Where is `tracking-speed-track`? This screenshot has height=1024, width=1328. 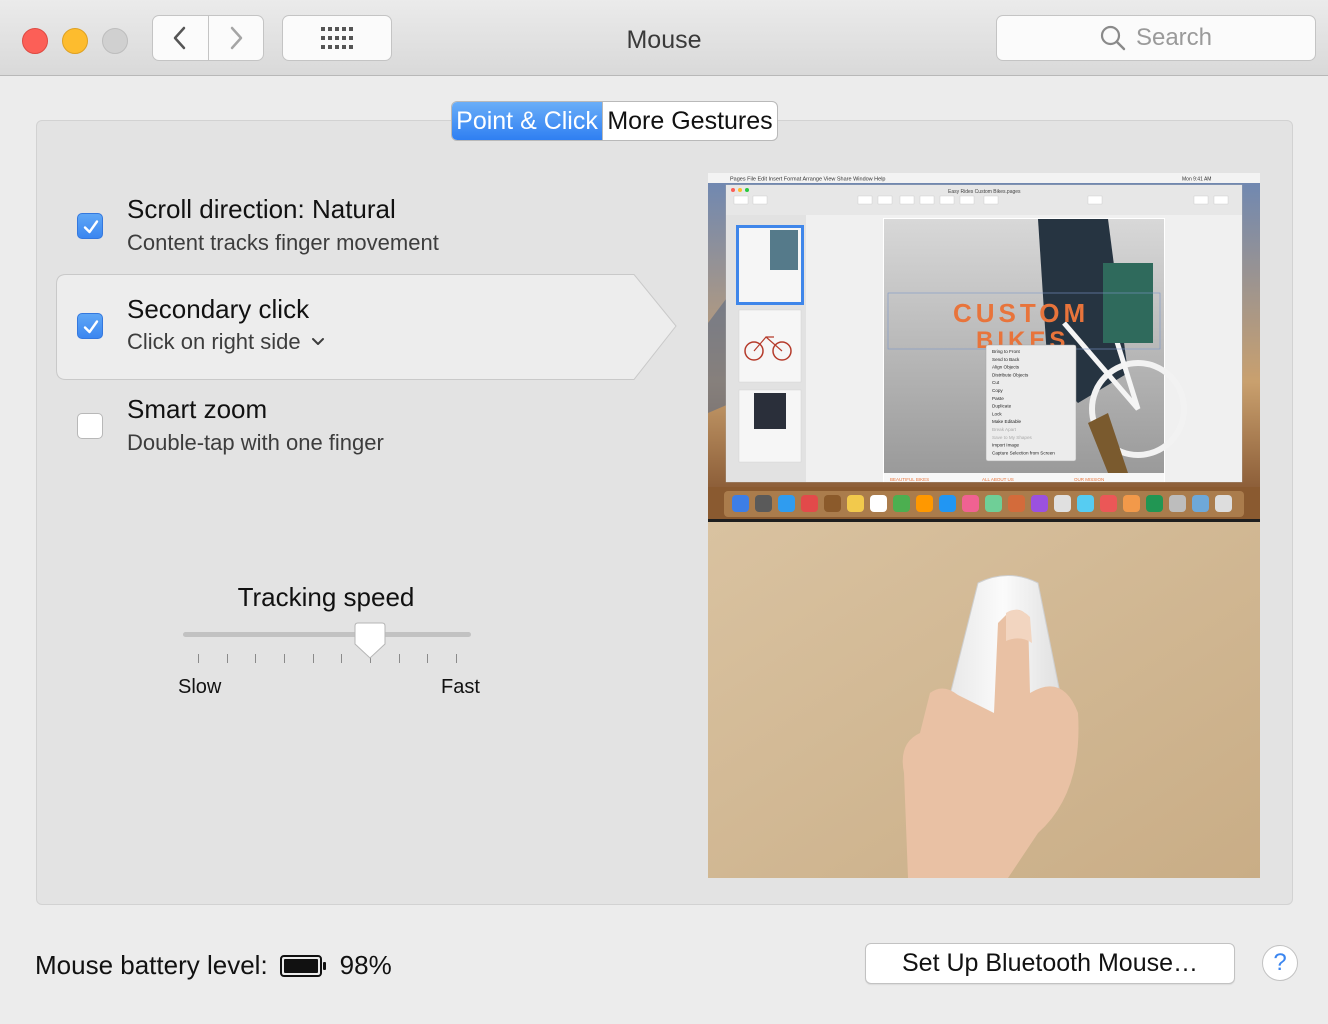 tracking-speed-track is located at coordinates (327, 634).